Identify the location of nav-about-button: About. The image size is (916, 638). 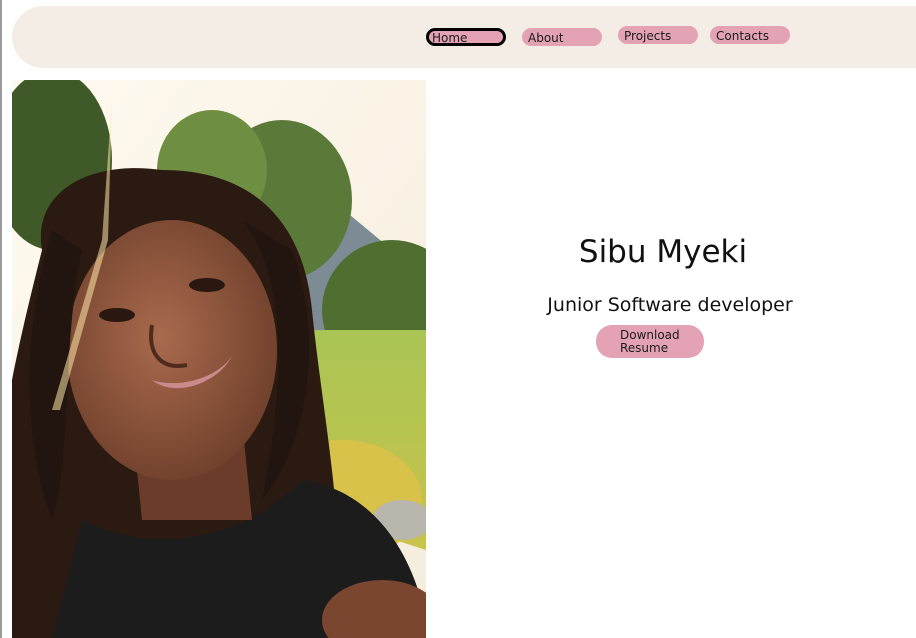
(562, 37).